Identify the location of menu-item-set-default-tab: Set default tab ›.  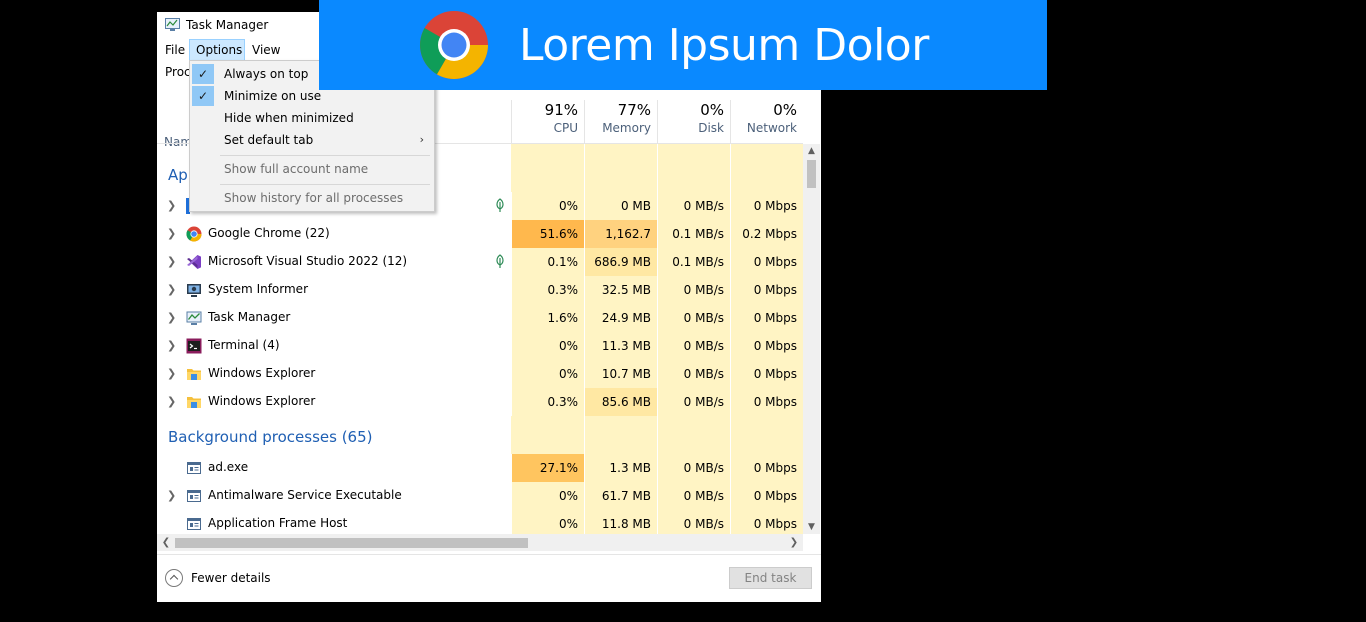
(312, 140).